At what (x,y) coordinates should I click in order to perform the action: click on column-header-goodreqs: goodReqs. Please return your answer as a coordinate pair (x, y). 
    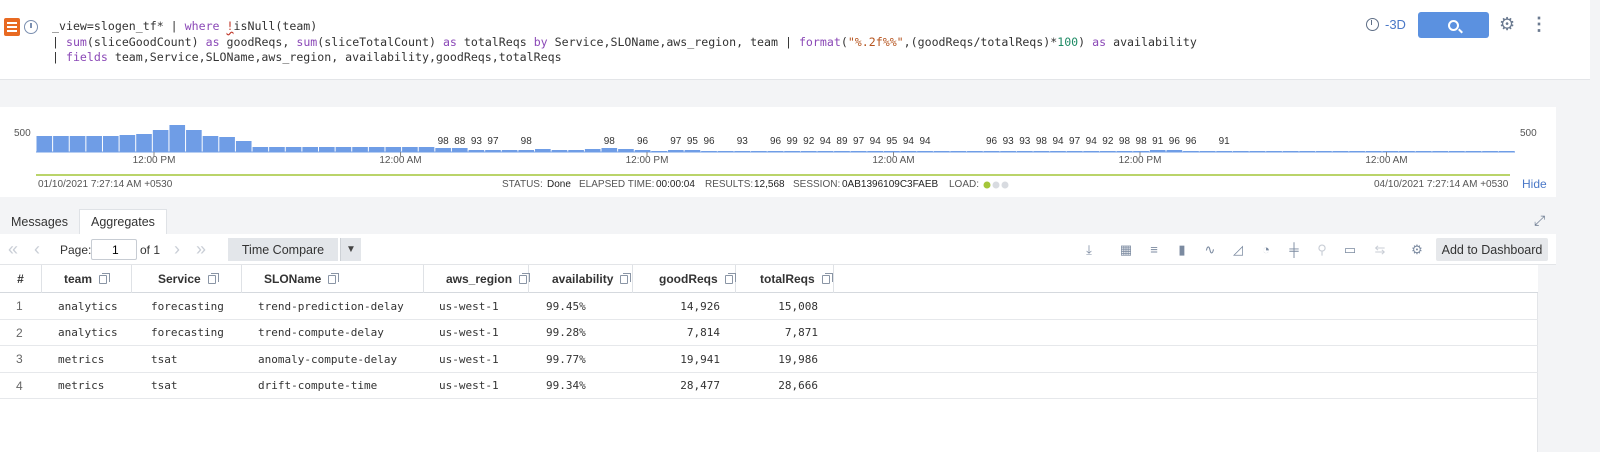
    Looking at the image, I should click on (684, 279).